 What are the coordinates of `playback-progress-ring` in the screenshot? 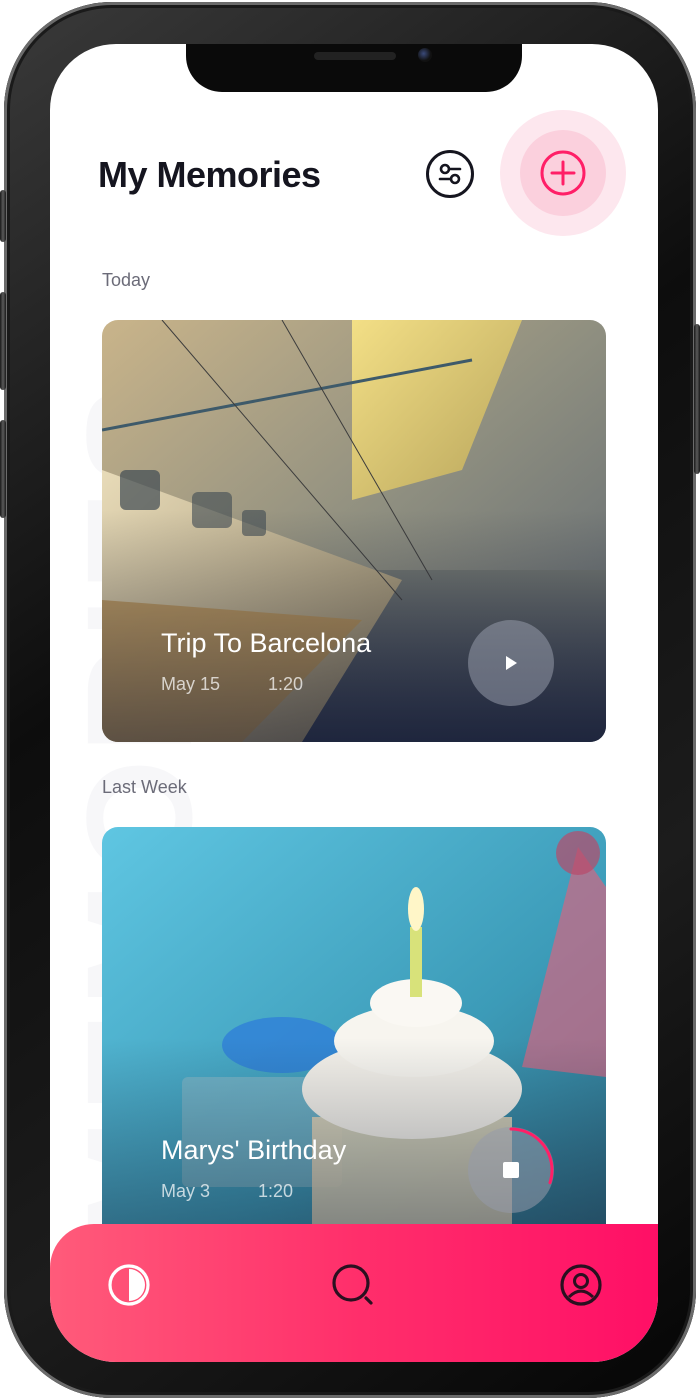 It's located at (511, 1170).